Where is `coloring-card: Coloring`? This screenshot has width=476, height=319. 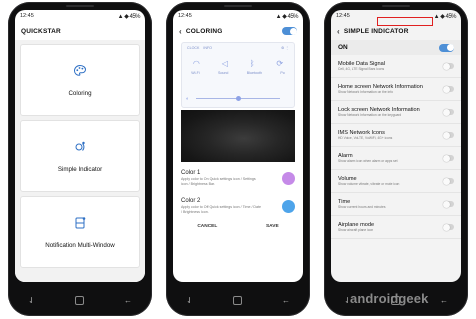 coloring-card: Coloring is located at coordinates (80, 80).